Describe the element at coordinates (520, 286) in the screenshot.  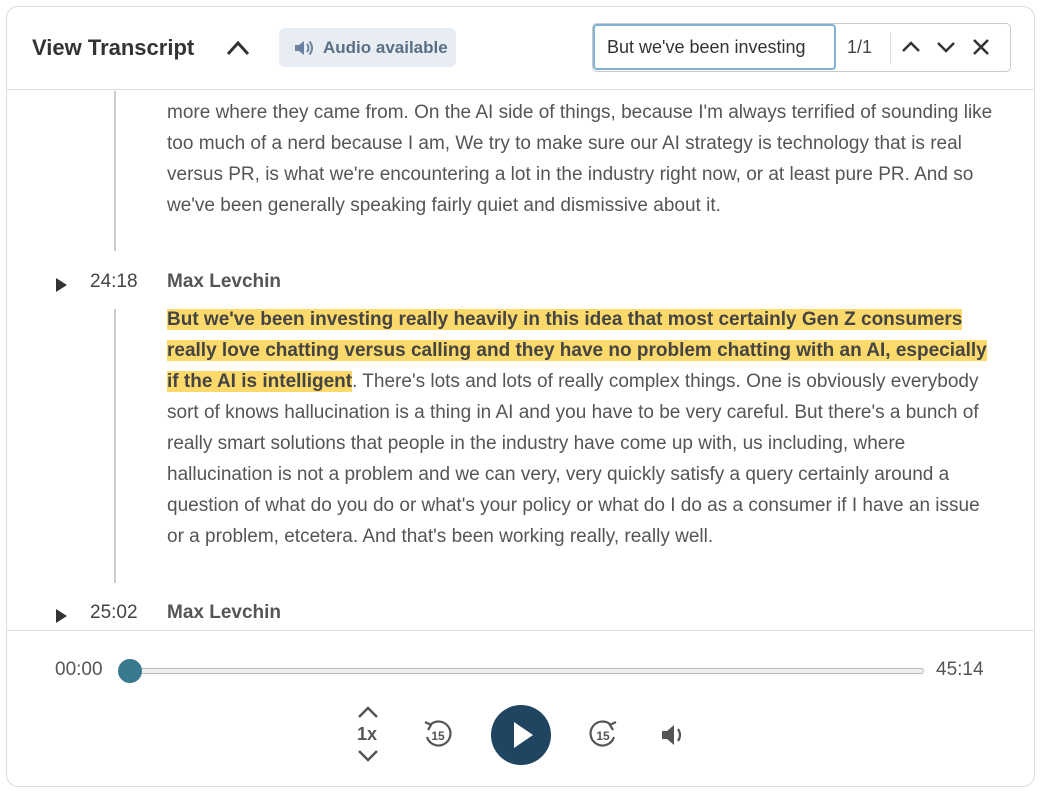
I see `segment-header: 24:18 Max Levchin` at that location.